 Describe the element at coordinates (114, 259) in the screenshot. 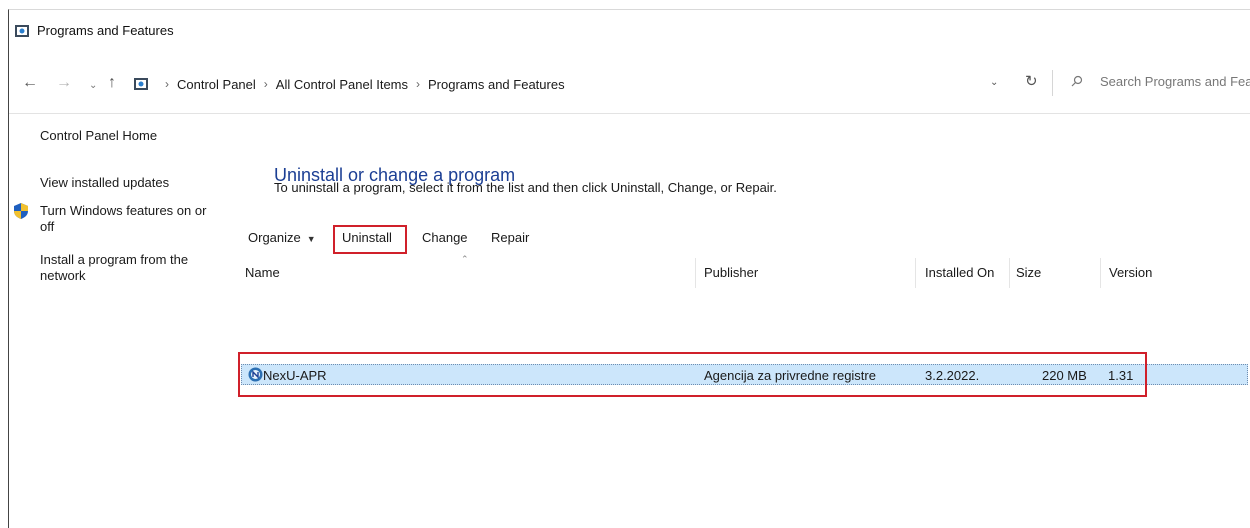

I see `sidebar-link-label: Install a program from the` at that location.